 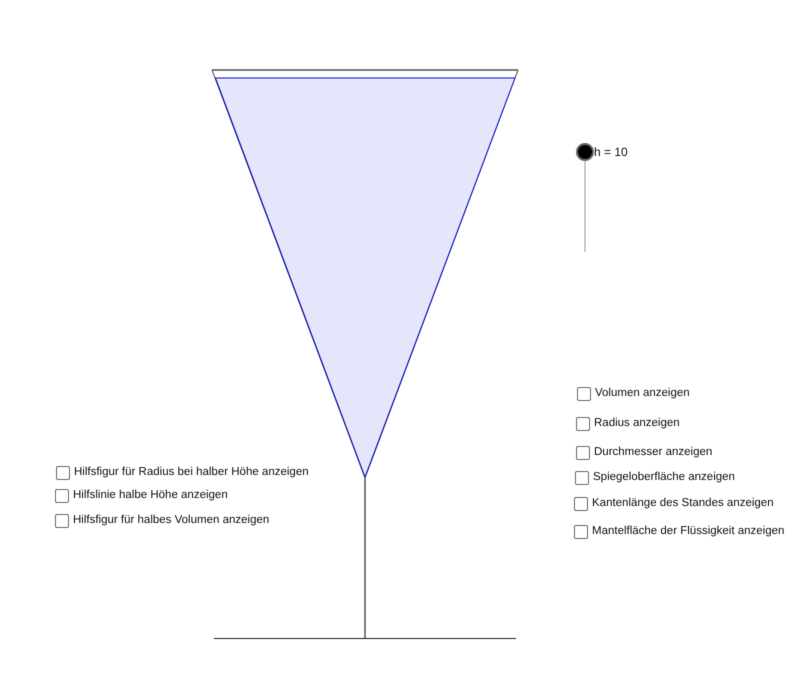 What do you see at coordinates (611, 152) in the screenshot?
I see `slider-label: h = 10` at bounding box center [611, 152].